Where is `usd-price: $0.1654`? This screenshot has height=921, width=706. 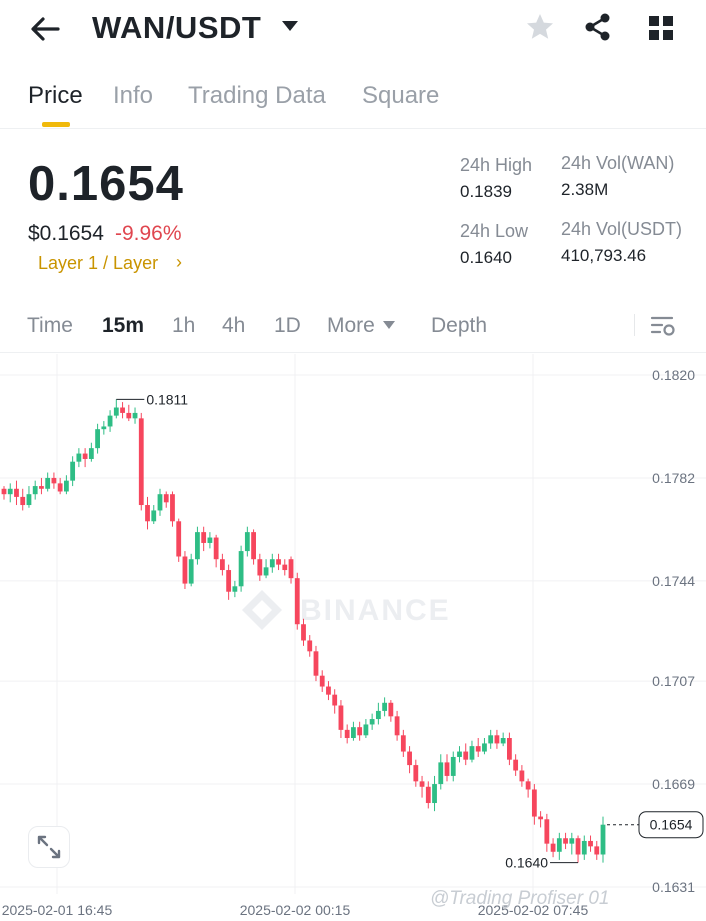 usd-price: $0.1654 is located at coordinates (66, 233).